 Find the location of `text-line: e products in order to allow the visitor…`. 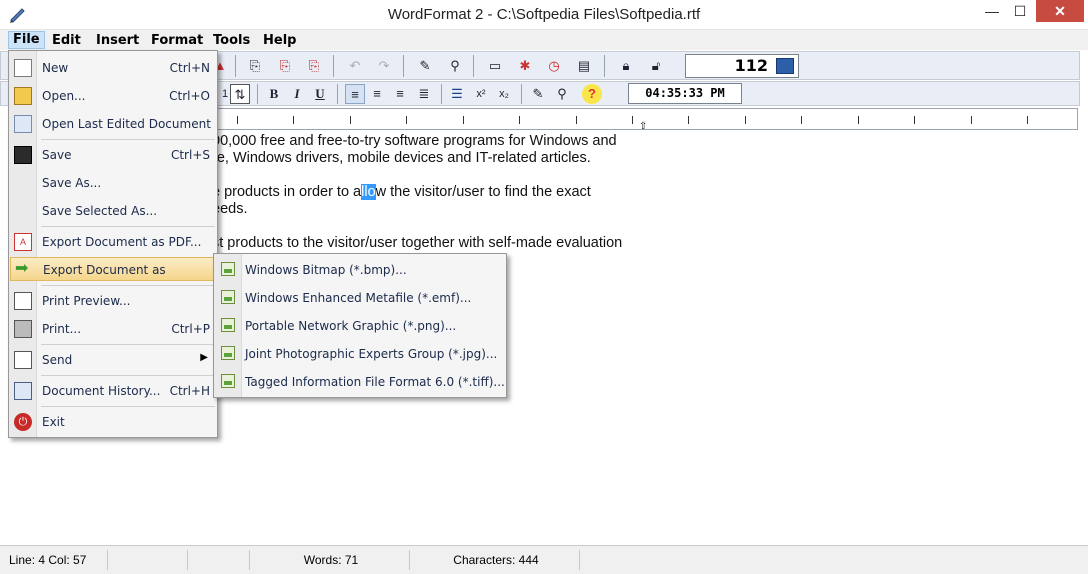

text-line: e products in order to allow the visitor… is located at coordinates (401, 192).